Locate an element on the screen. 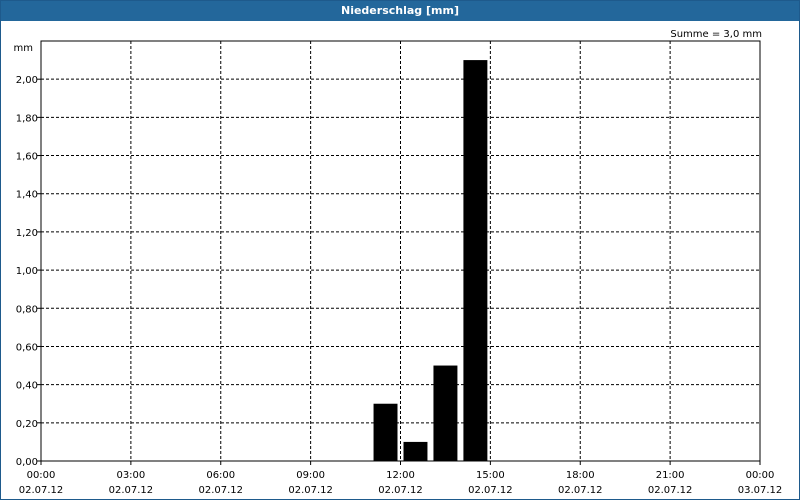  y-tick-label: 0,20 is located at coordinates (27, 424).